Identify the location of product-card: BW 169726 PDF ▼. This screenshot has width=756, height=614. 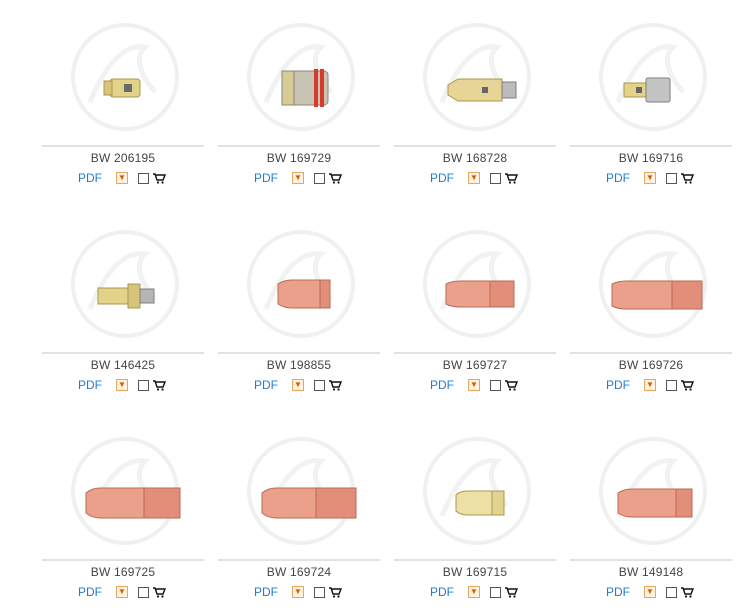
(658, 307).